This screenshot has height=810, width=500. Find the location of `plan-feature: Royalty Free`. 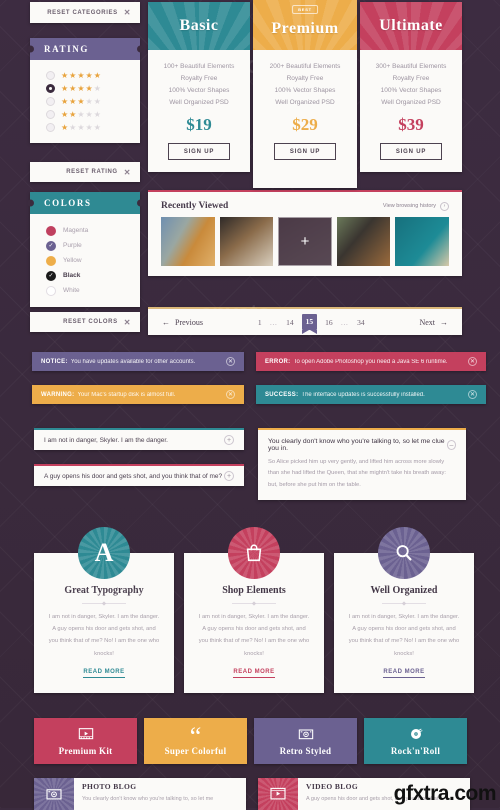

plan-feature: Royalty Free is located at coordinates (199, 78).